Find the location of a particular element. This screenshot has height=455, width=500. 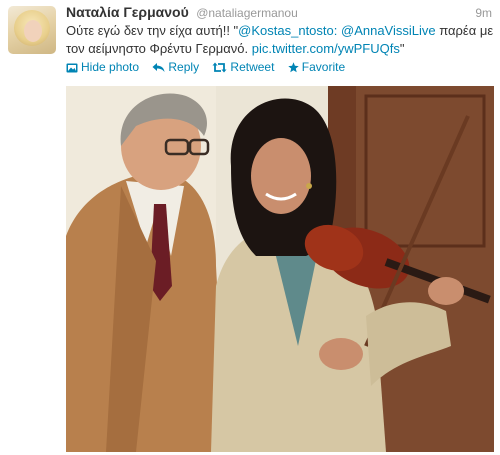

reply-button: Reply is located at coordinates (175, 67).